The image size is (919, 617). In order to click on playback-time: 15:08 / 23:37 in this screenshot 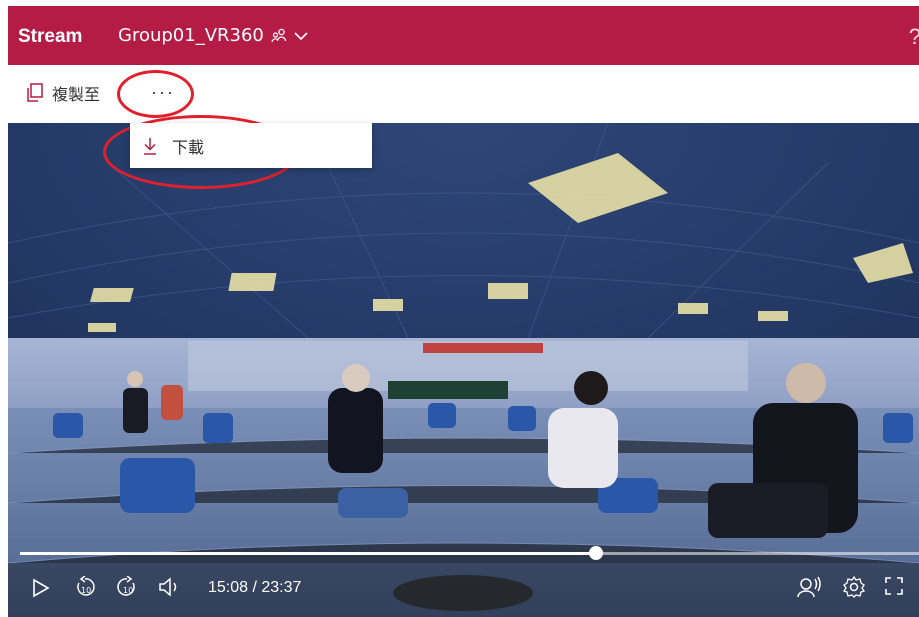, I will do `click(255, 587)`.